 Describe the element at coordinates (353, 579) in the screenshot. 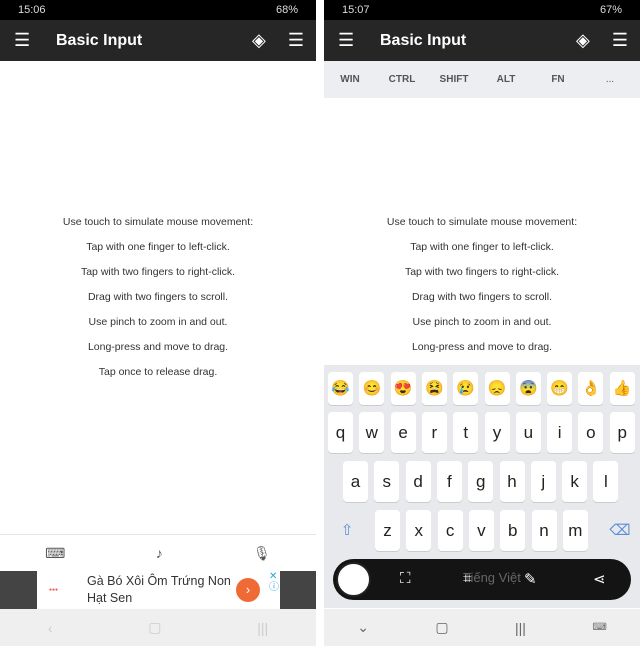

I see `screenshot-thumbnail` at that location.